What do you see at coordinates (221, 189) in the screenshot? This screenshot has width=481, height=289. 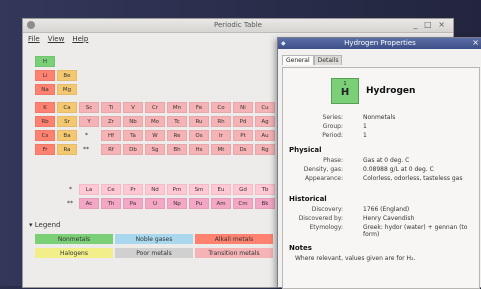 I see `element-cell: Eu` at bounding box center [221, 189].